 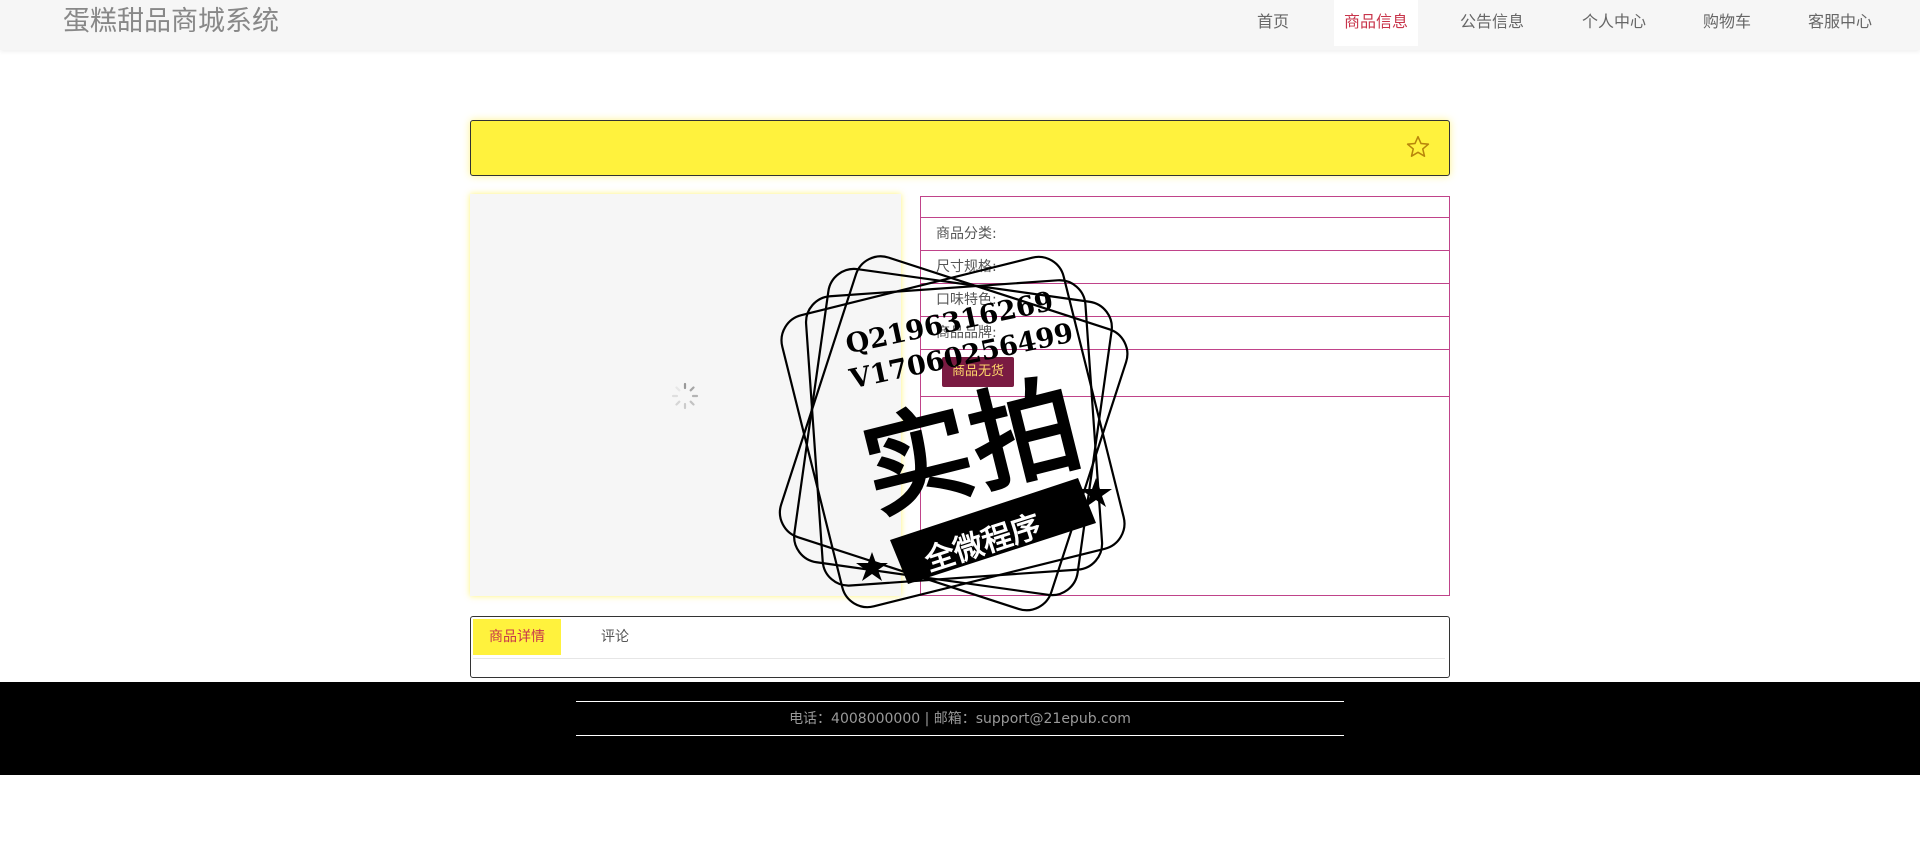 What do you see at coordinates (960, 735) in the screenshot?
I see `footer-divider-bottom` at bounding box center [960, 735].